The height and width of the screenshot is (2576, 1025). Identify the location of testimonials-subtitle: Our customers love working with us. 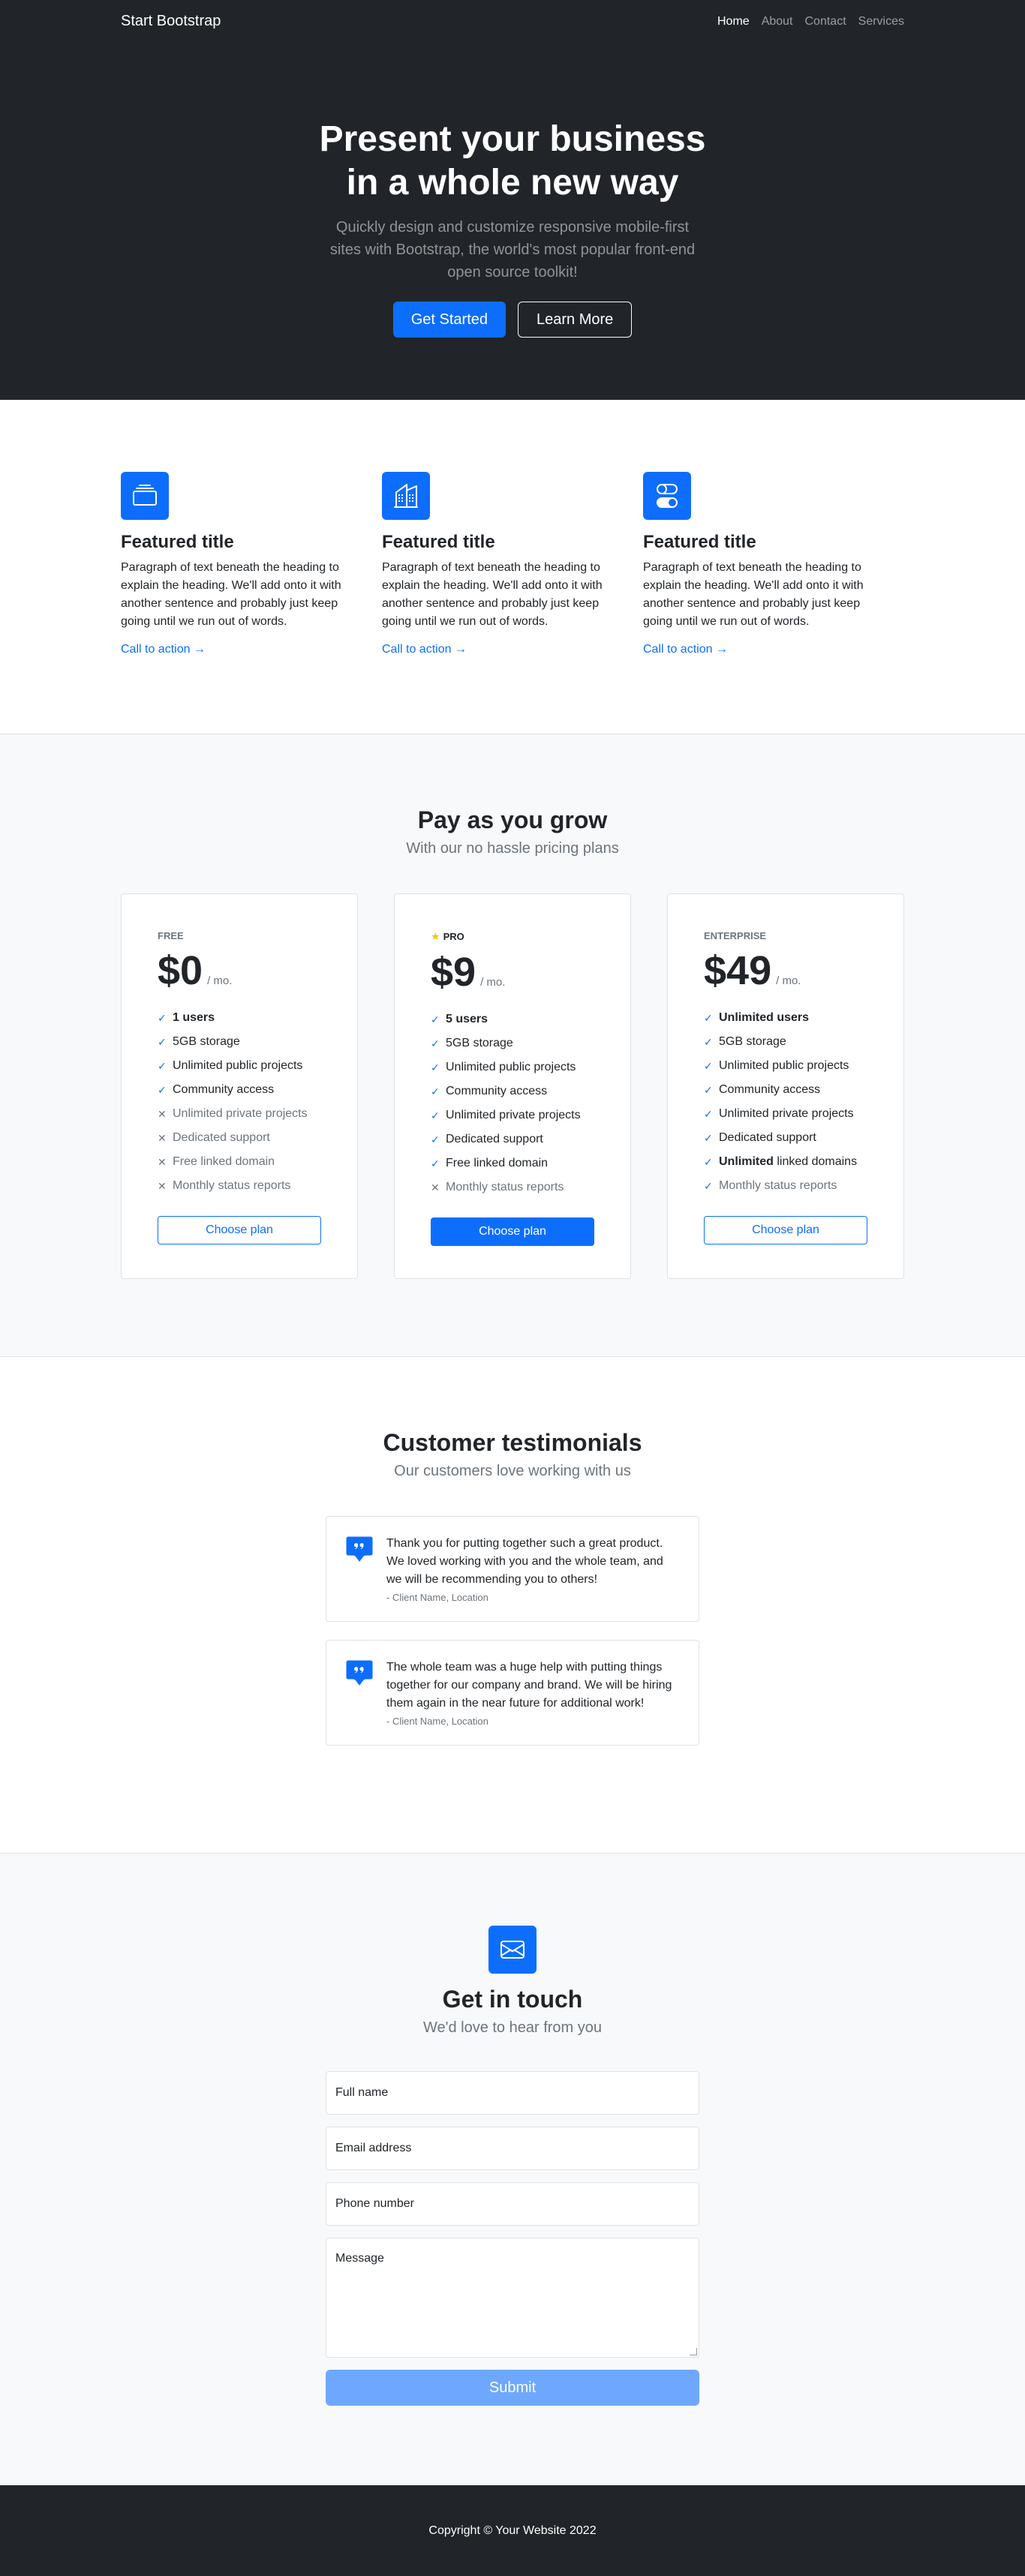
(512, 1471).